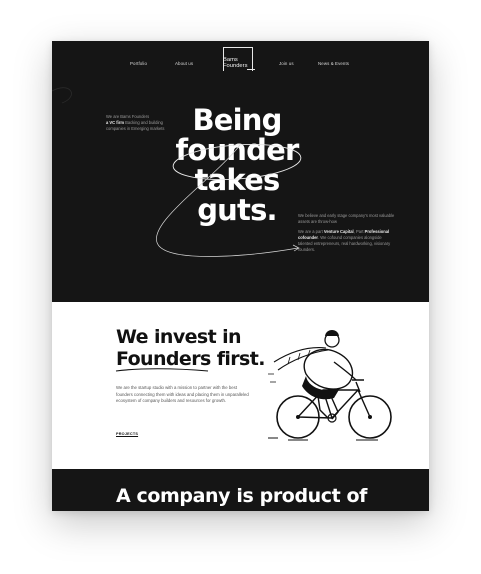 Image resolution: width=481 pixels, height=574 pixels. I want to click on nav-link-portfolio: Portfolio, so click(138, 63).